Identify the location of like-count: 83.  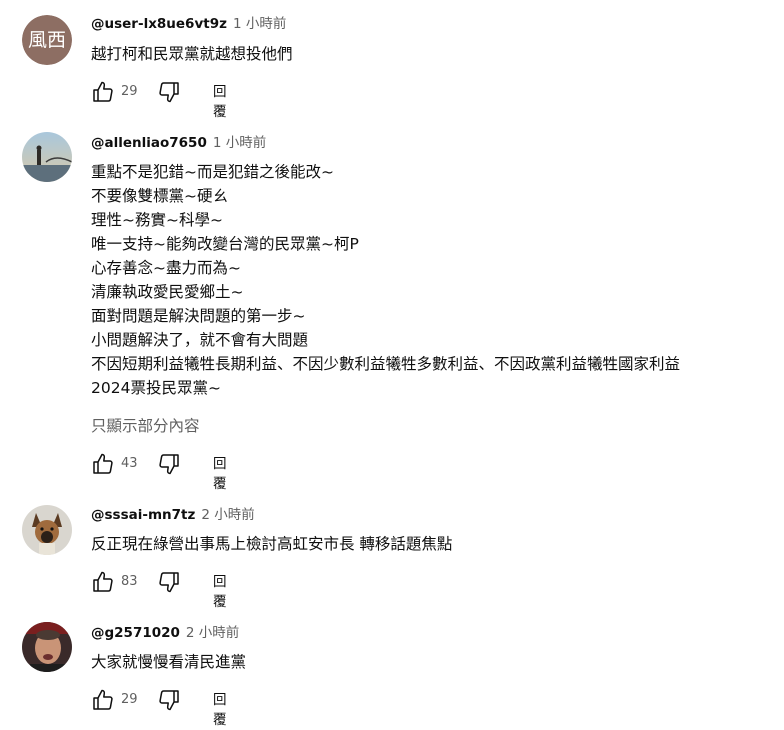
(129, 581).